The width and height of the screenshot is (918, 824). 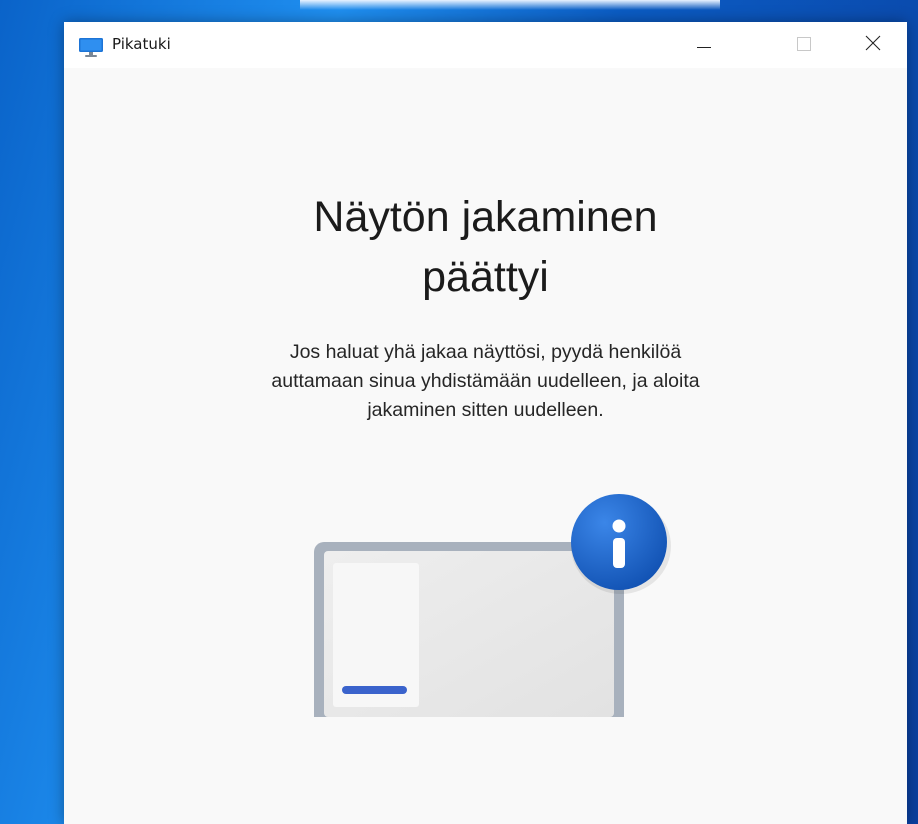 What do you see at coordinates (485, 247) in the screenshot?
I see `page-title: Näytön jakaminen päättyi` at bounding box center [485, 247].